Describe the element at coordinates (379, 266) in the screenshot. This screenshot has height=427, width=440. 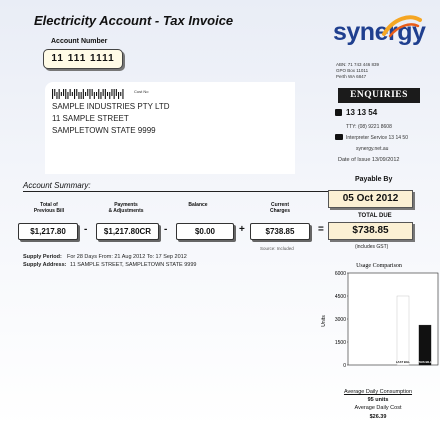
I see `chart-title: Usage Comparison` at that location.